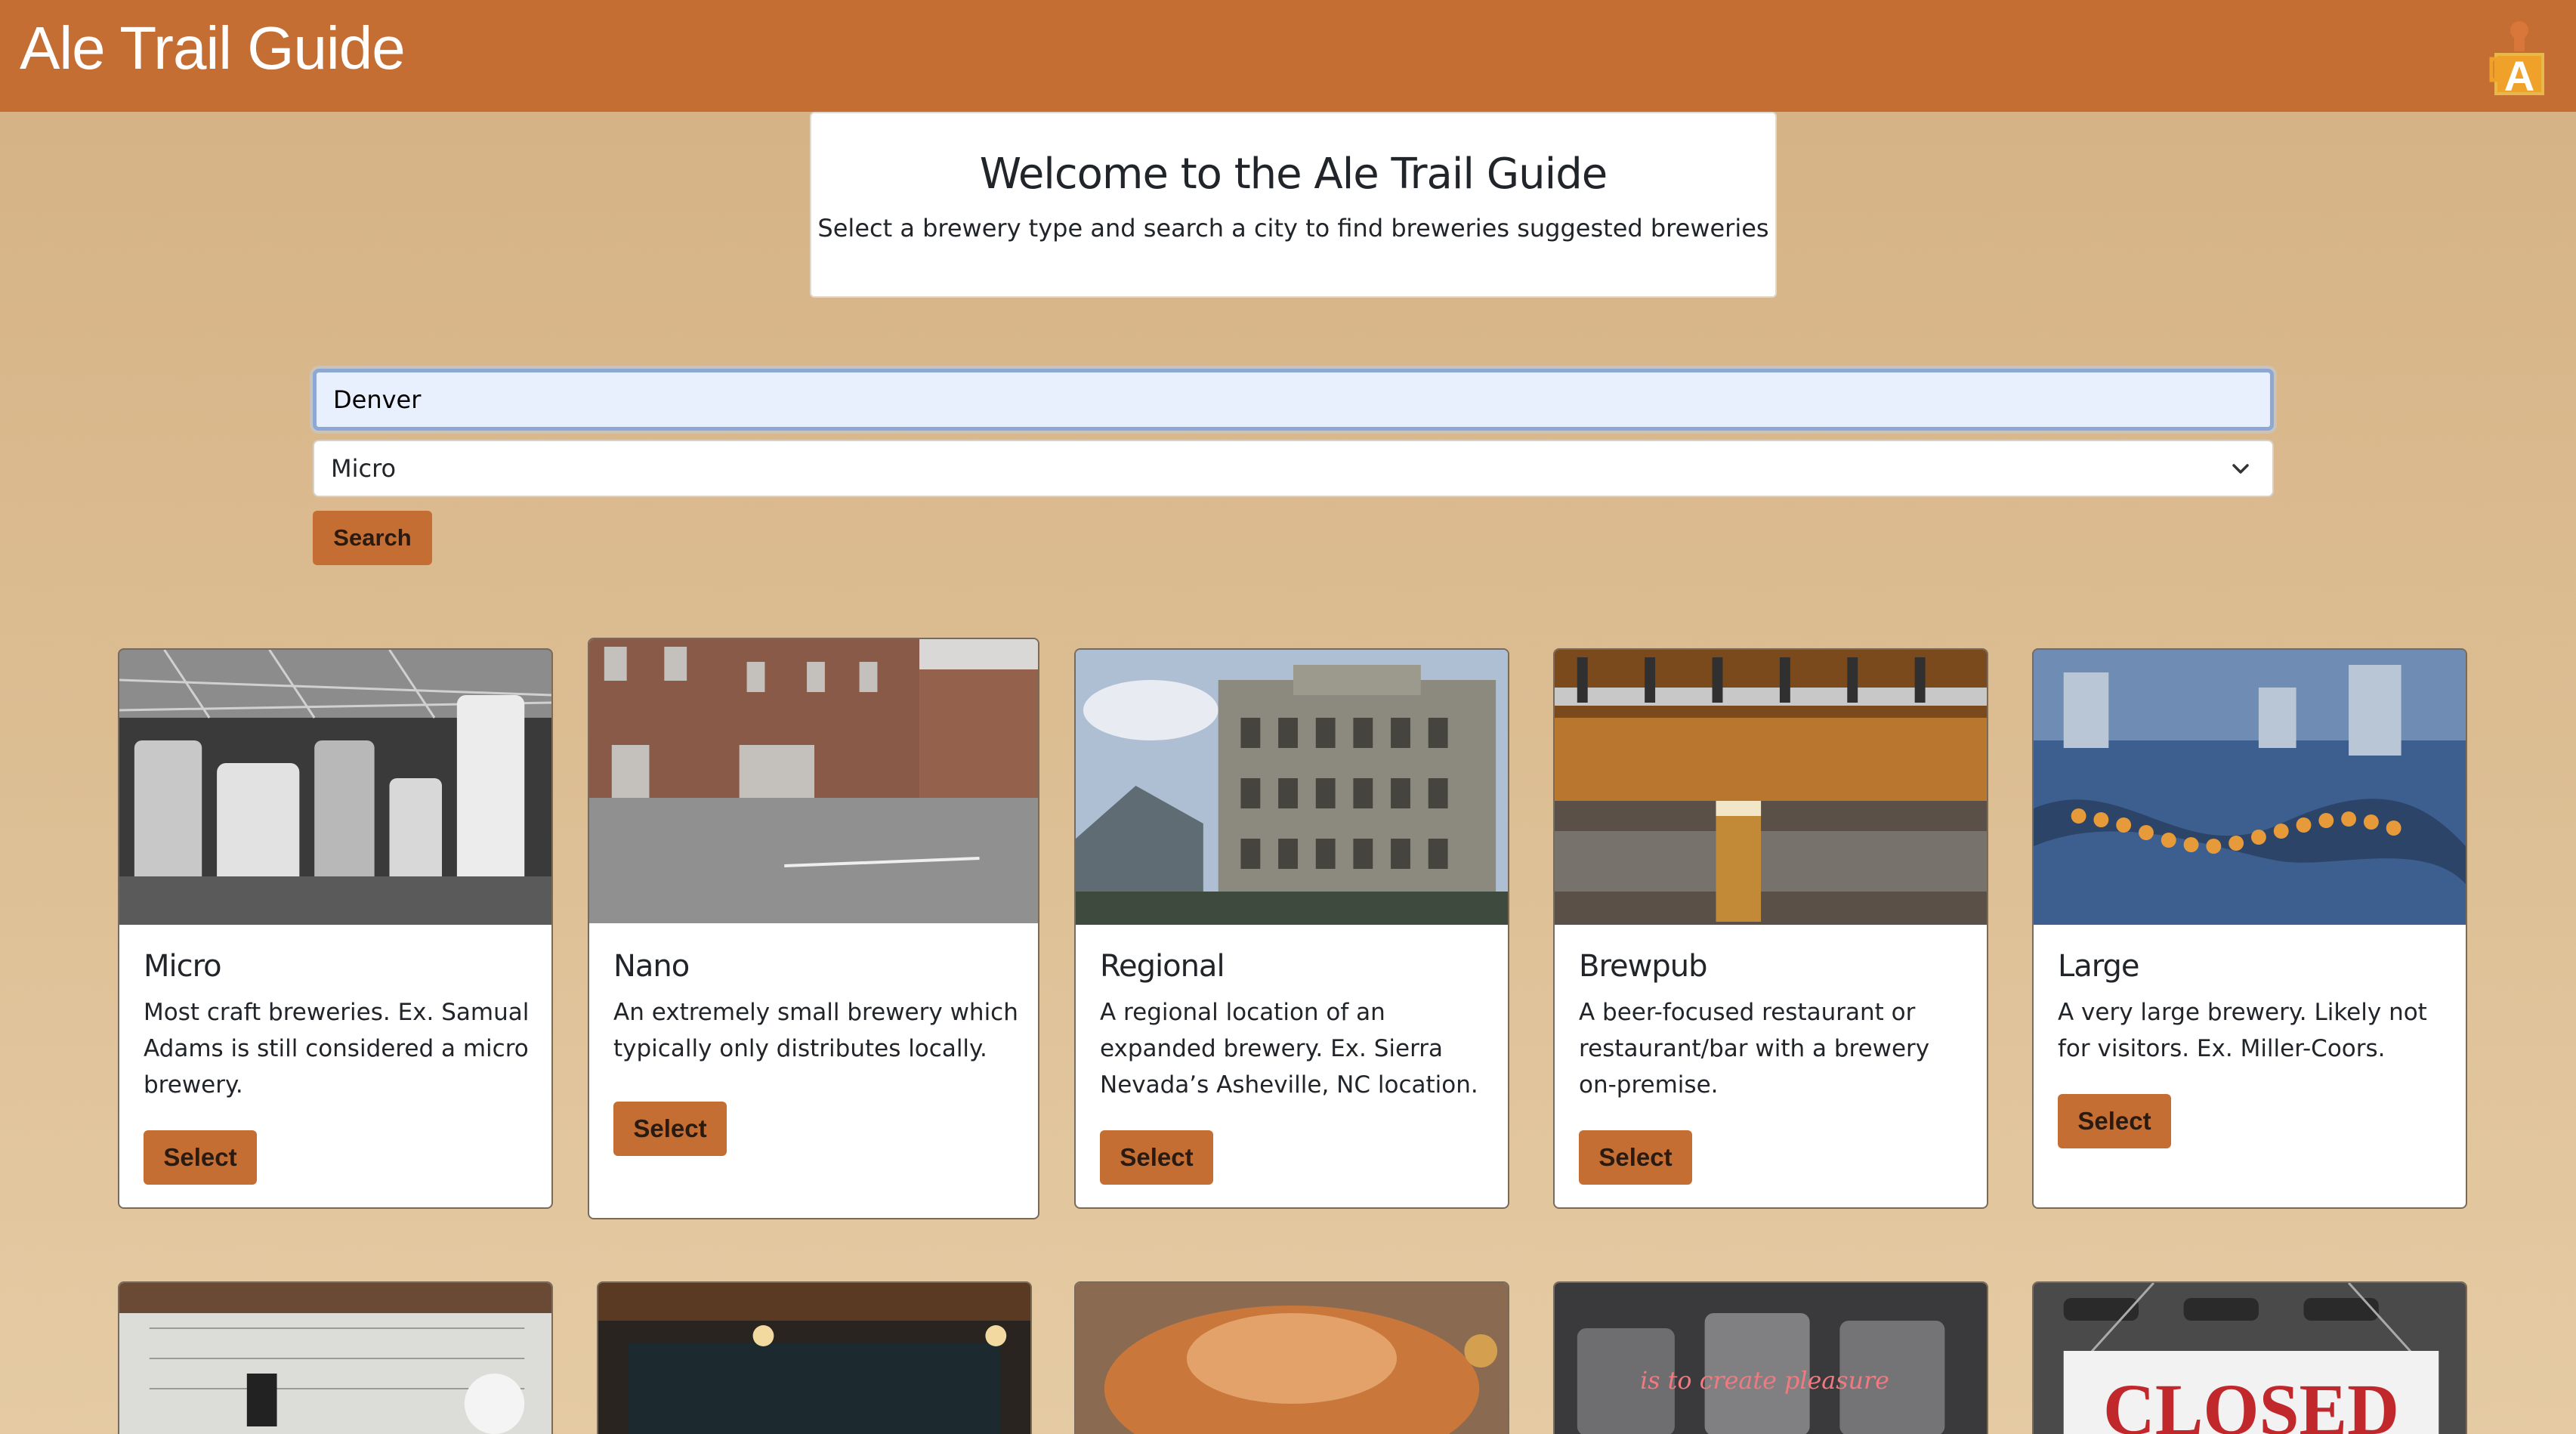  Describe the element at coordinates (200, 1157) in the screenshot. I see `select-micro-button: Select` at that location.